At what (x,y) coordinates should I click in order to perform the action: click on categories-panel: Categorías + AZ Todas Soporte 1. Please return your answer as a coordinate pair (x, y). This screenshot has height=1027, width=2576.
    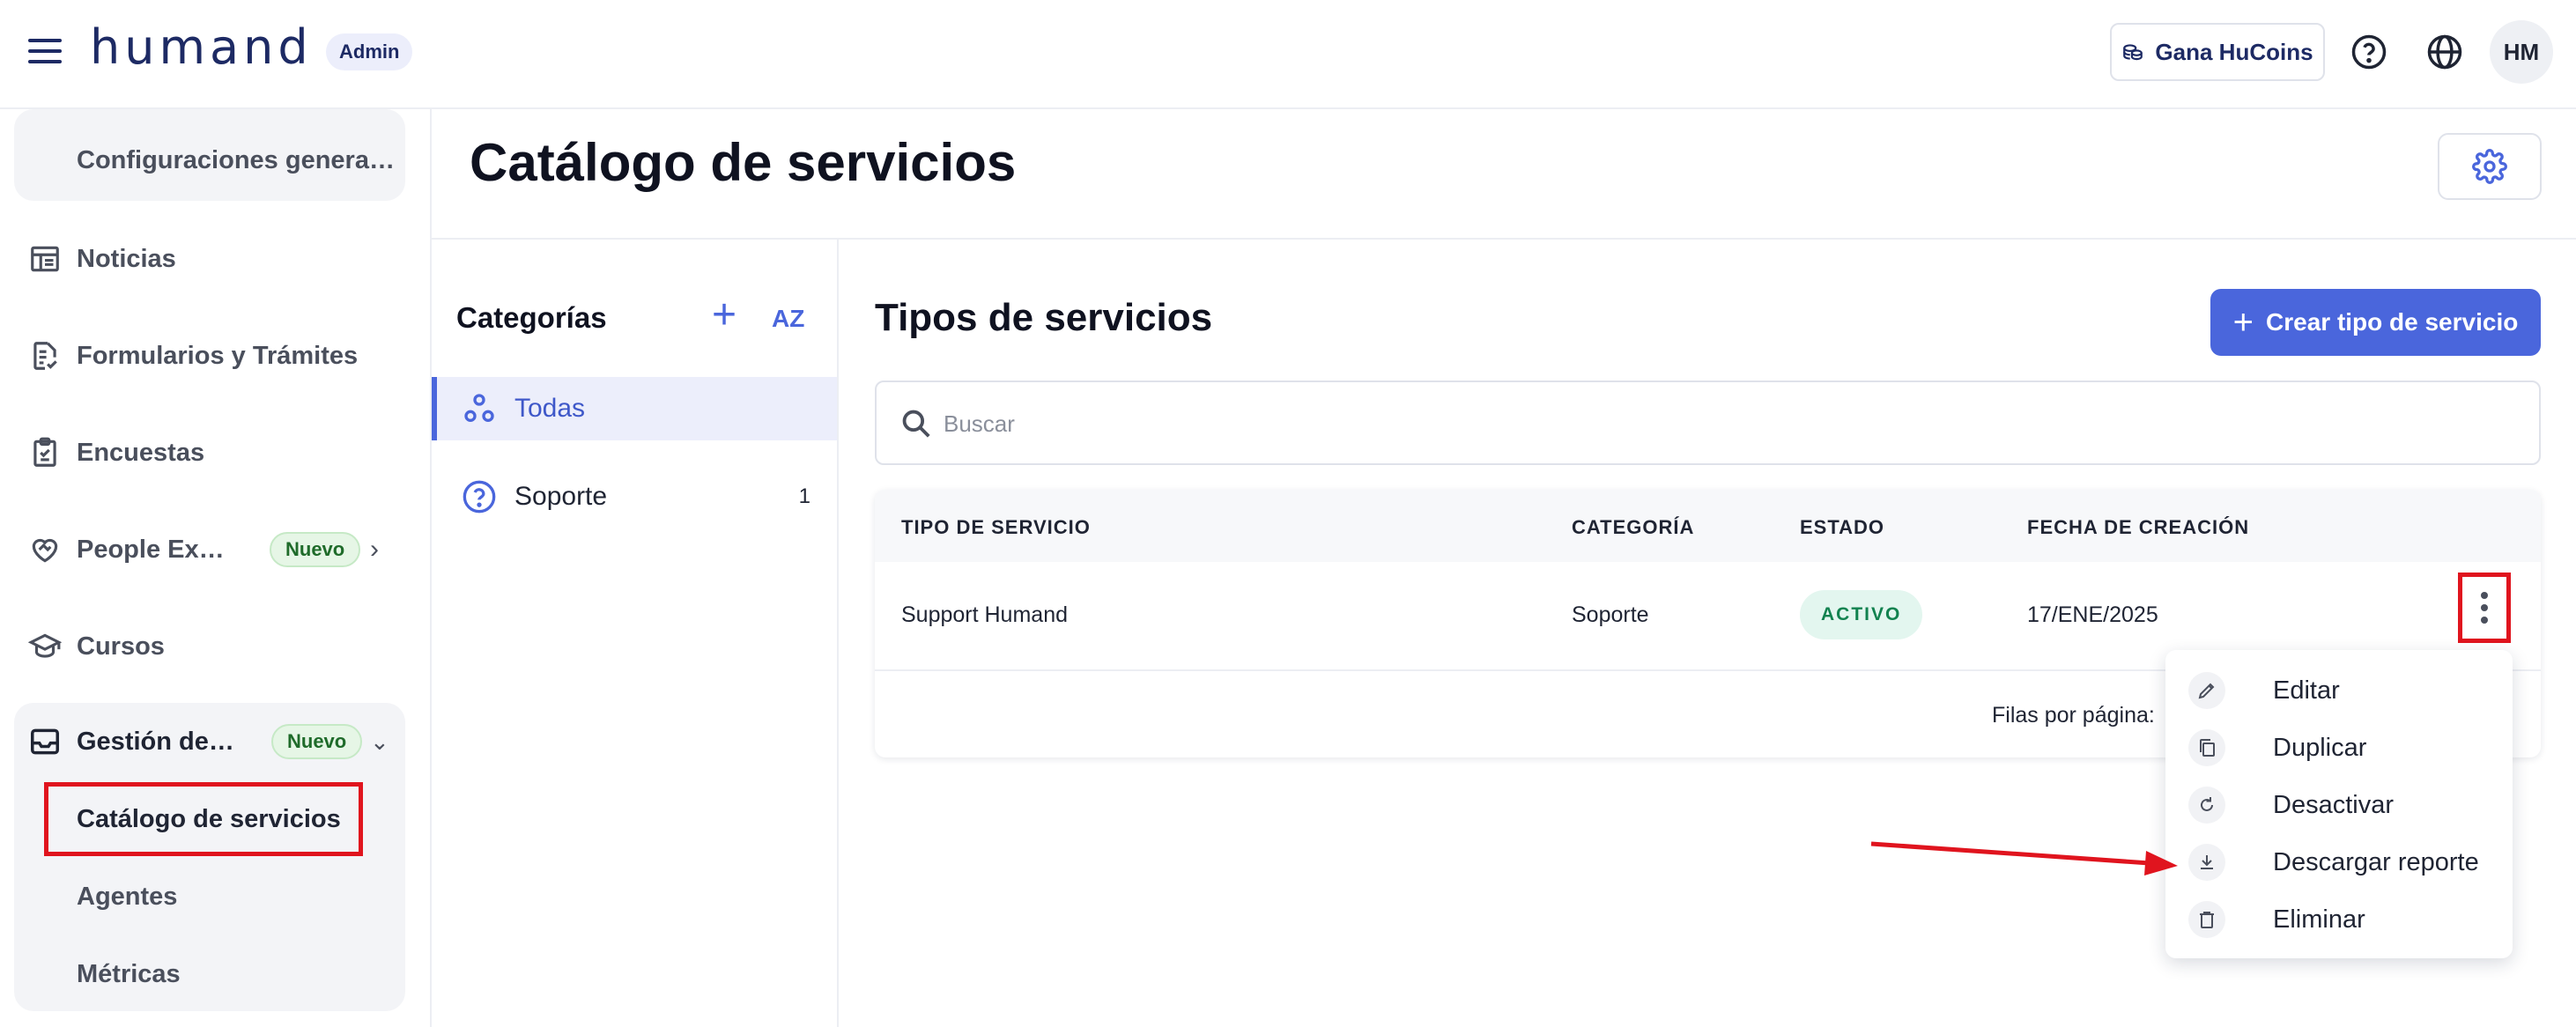
    Looking at the image, I should click on (635, 633).